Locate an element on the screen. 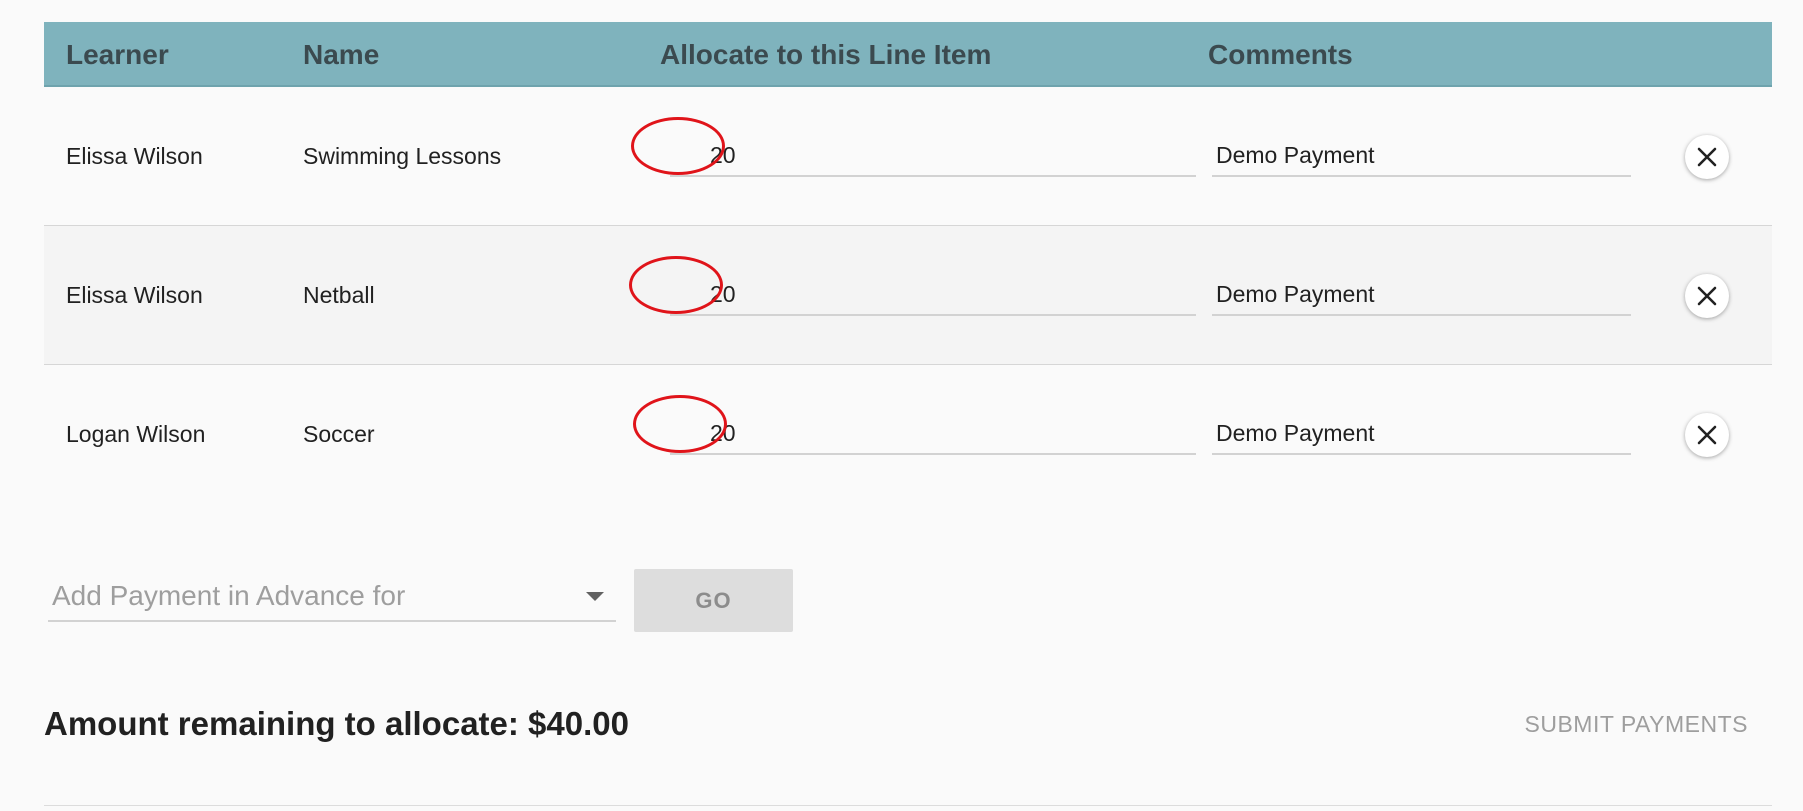 The image size is (1803, 811). name-cell: Soccer is located at coordinates (339, 434).